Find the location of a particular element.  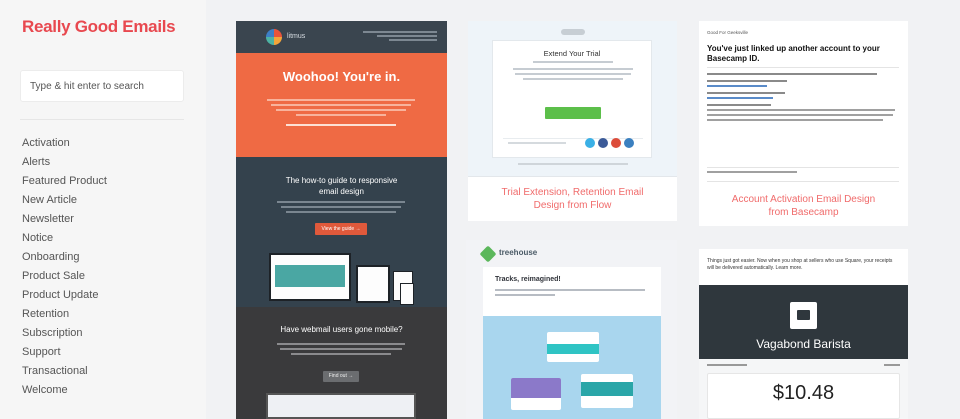

treehouse-body-text is located at coordinates (570, 292).